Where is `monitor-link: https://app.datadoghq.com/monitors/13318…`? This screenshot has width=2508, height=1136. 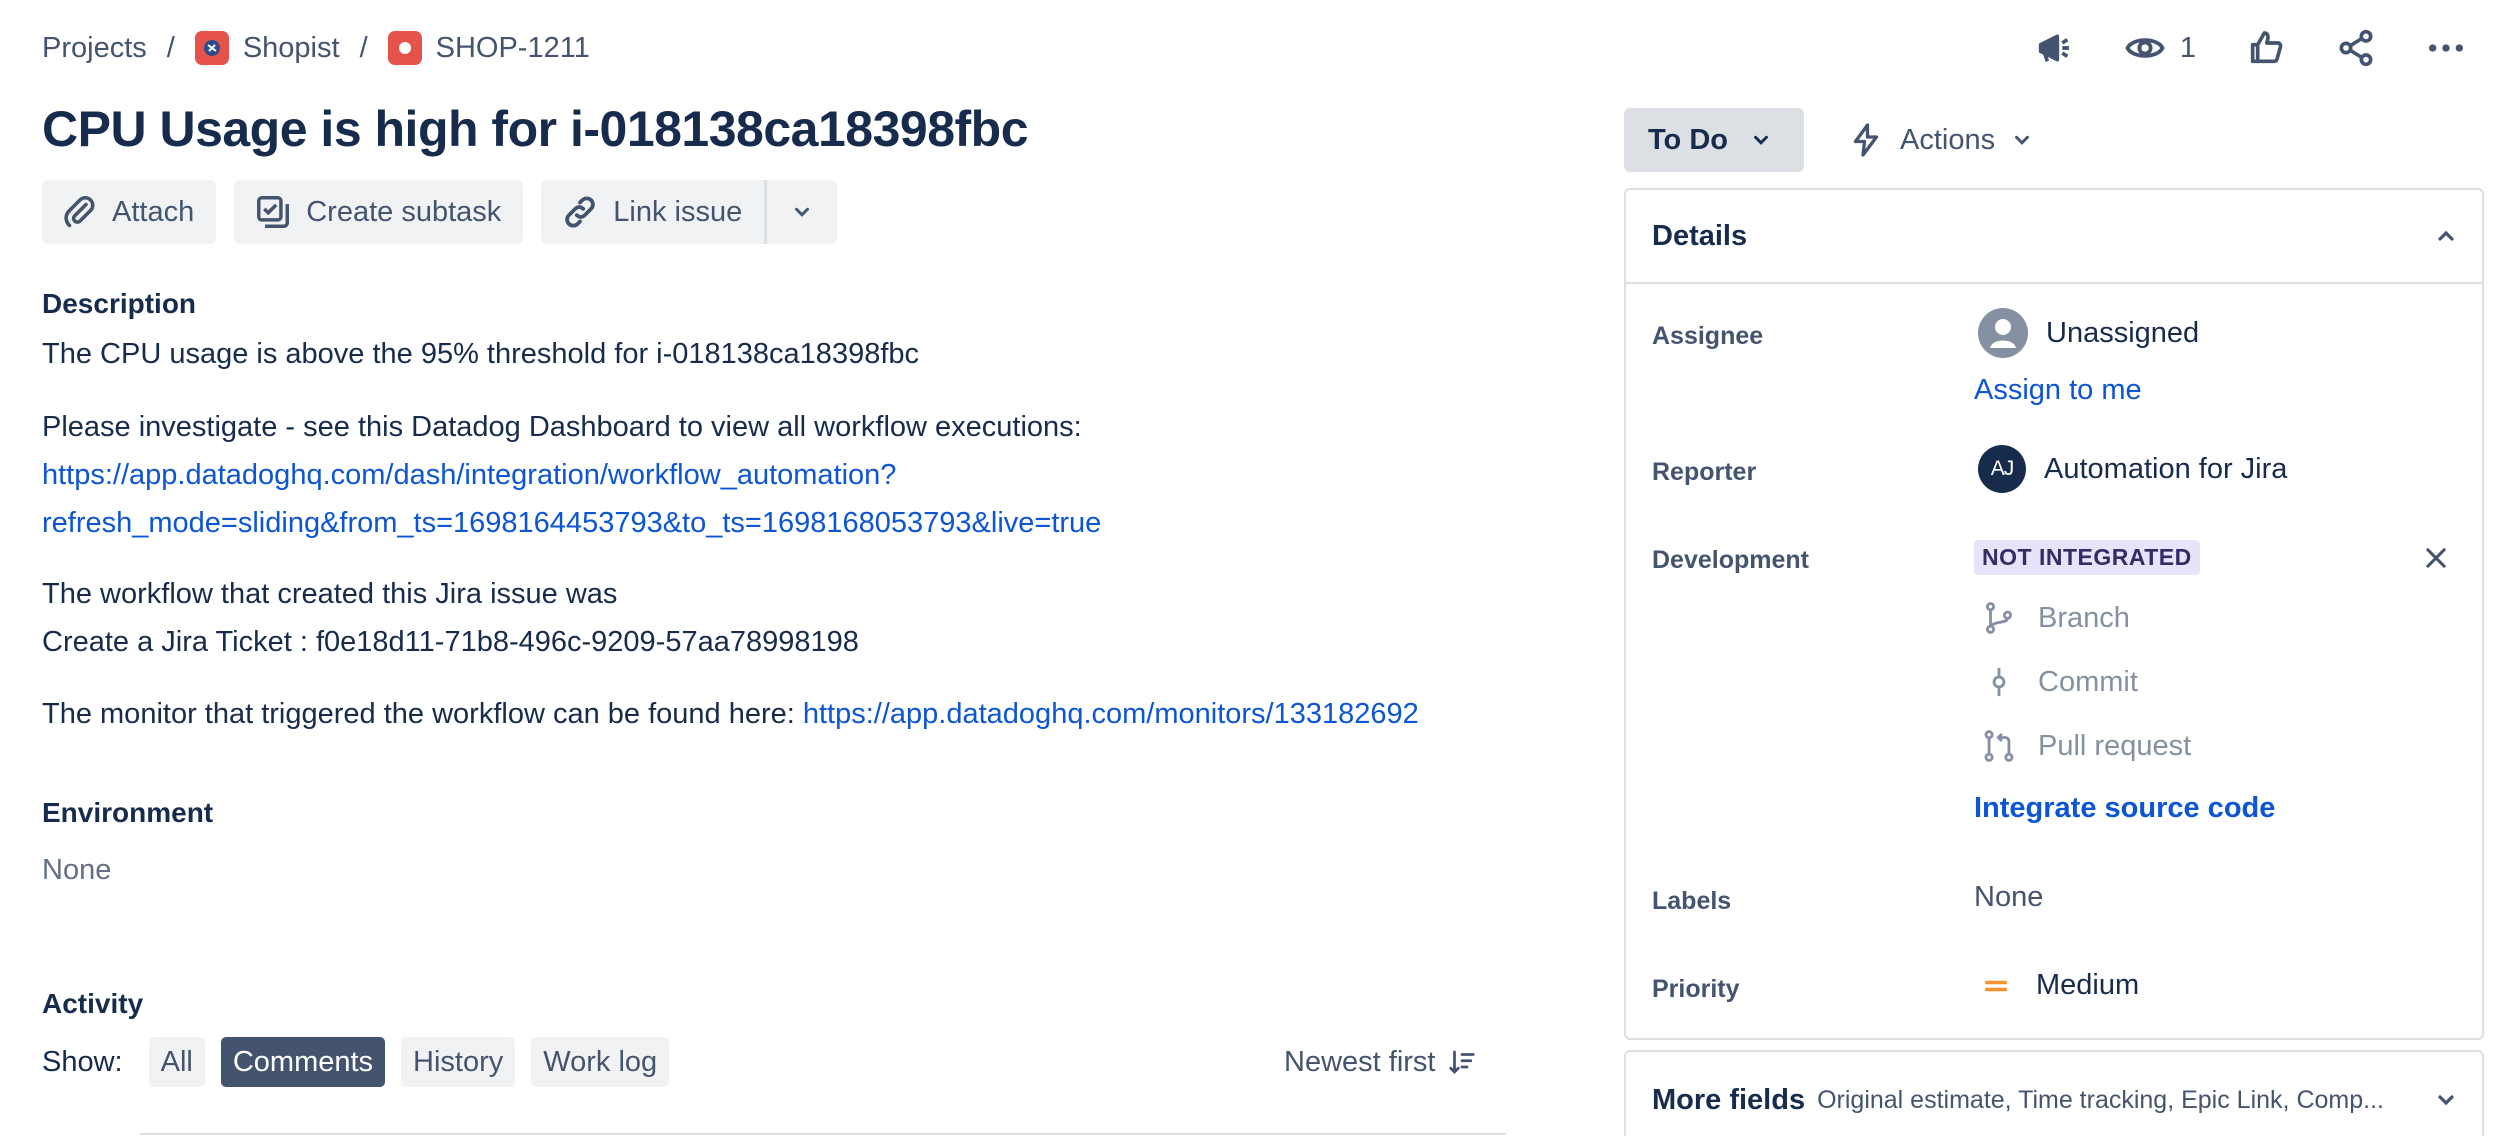
monitor-link: https://app.datadoghq.com/monitors/13318… is located at coordinates (1111, 714).